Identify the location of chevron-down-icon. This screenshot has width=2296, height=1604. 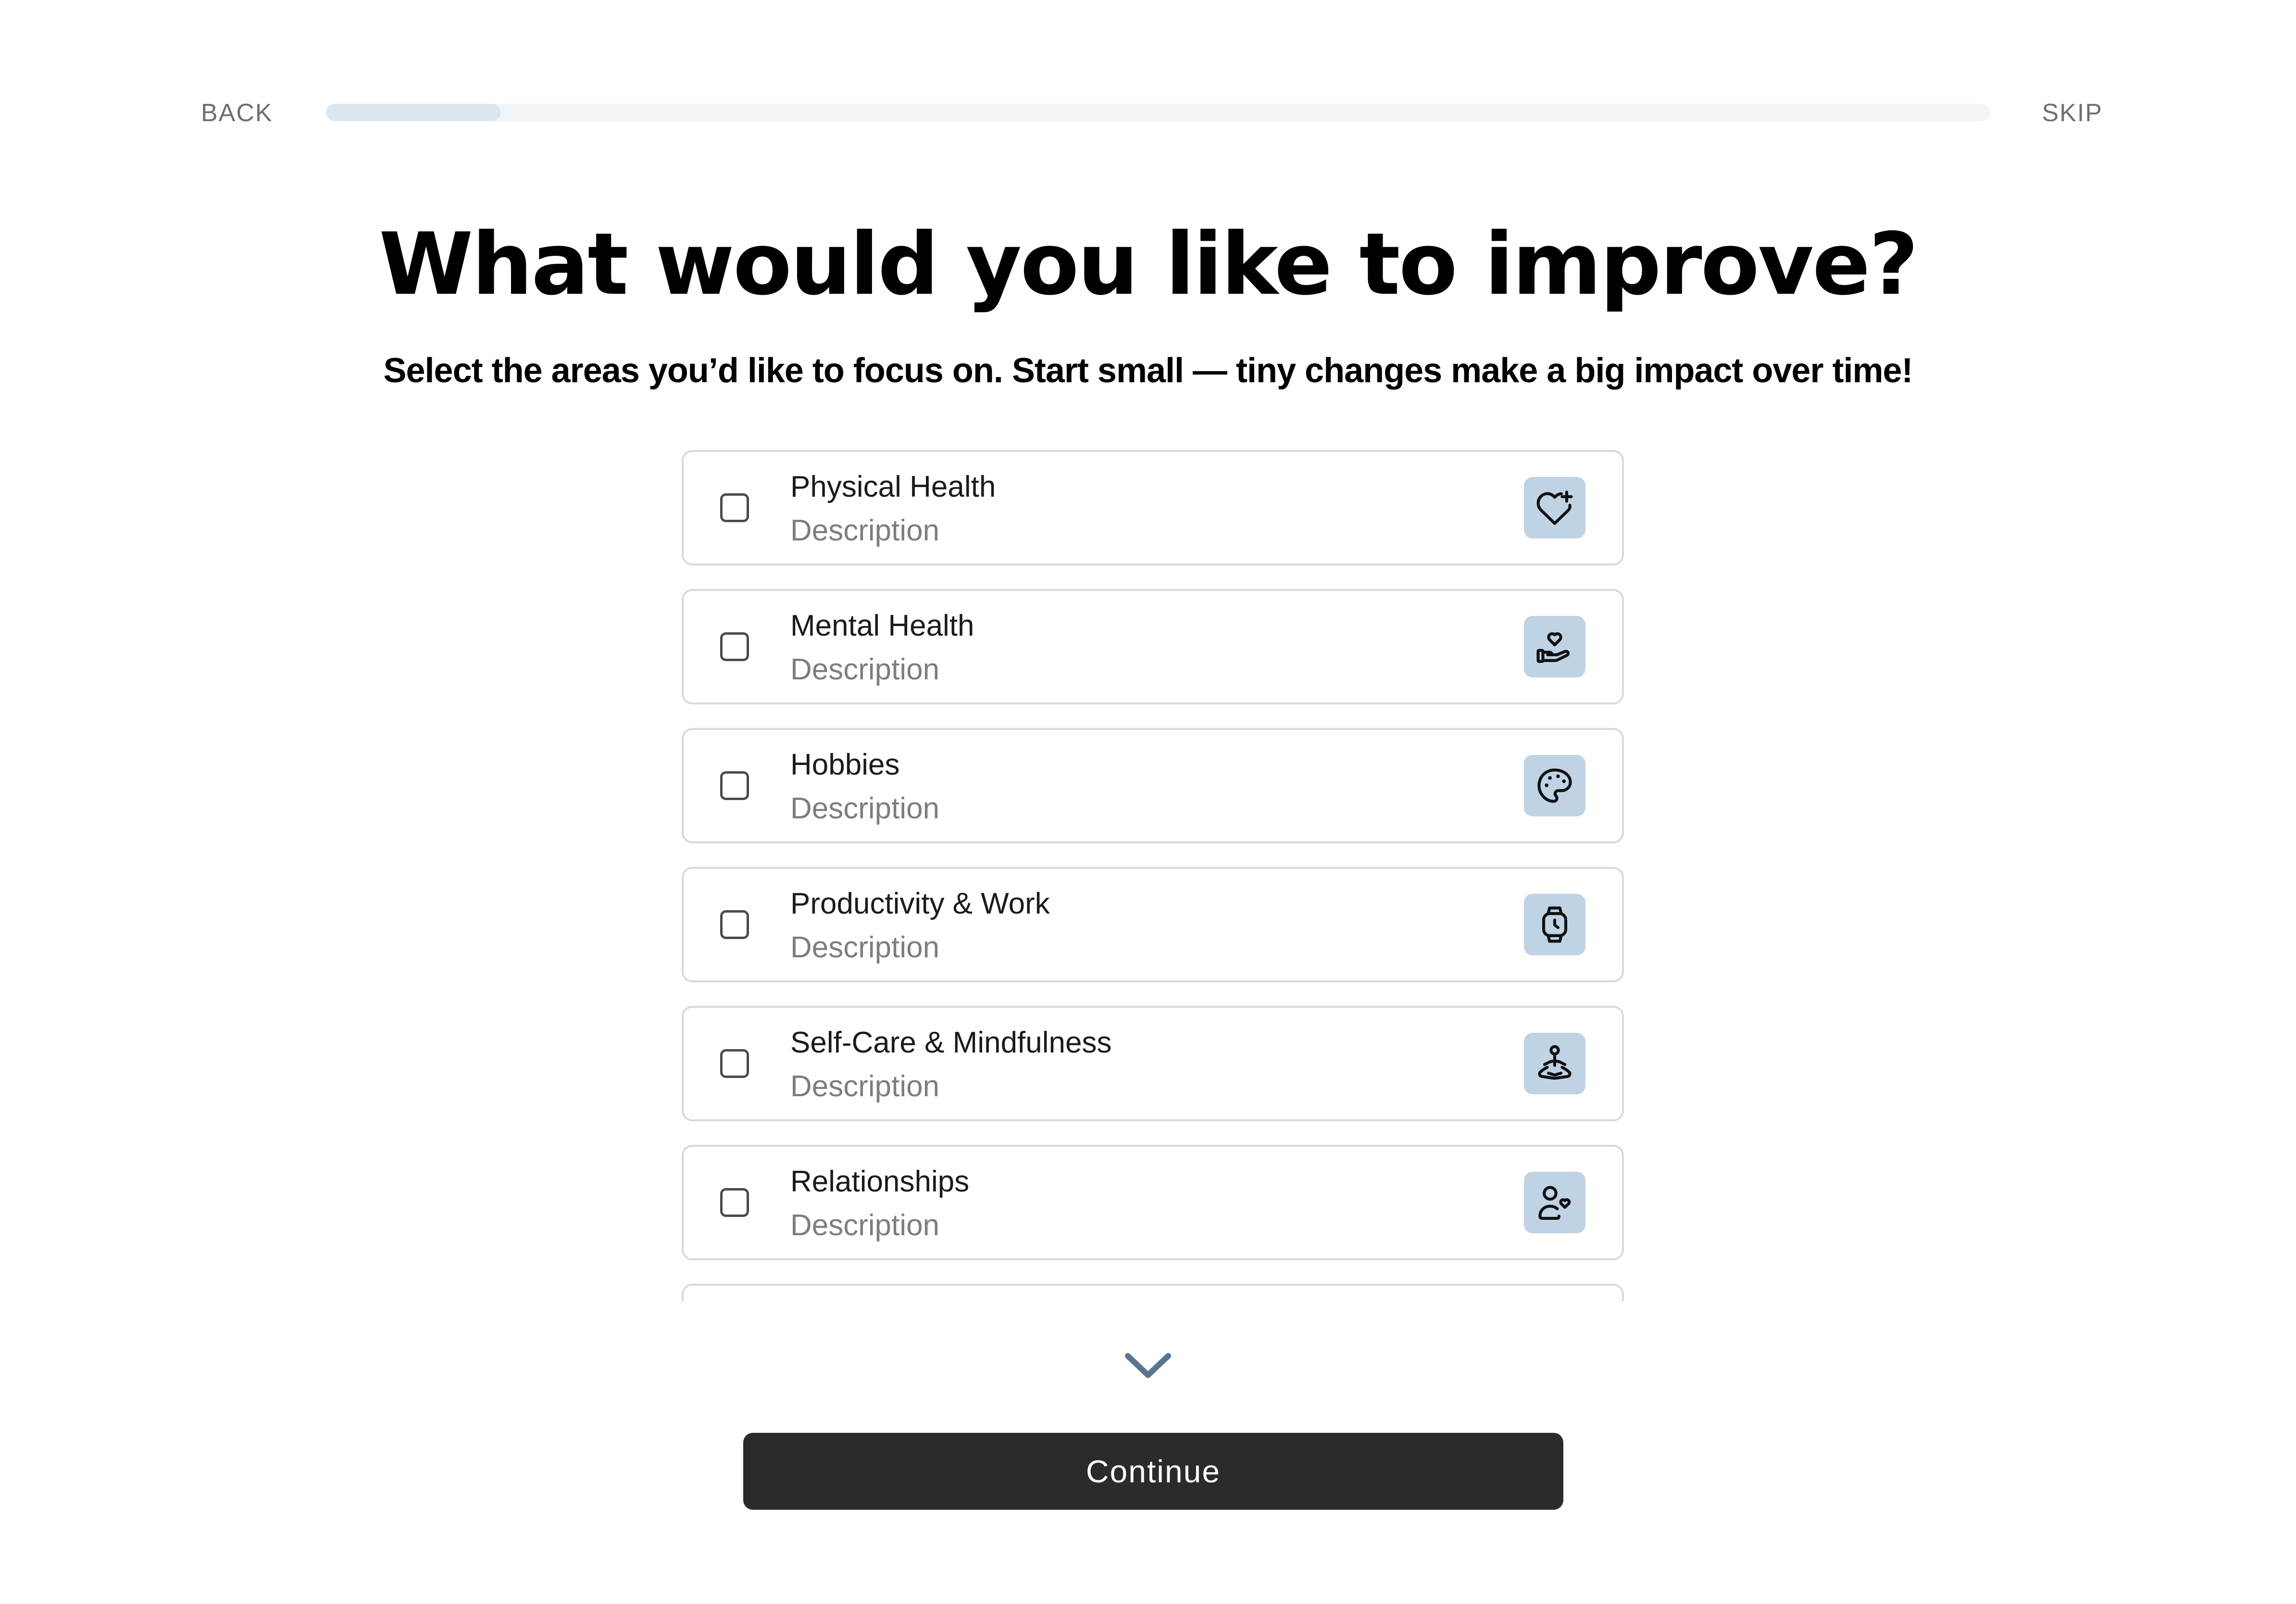
(1148, 1366).